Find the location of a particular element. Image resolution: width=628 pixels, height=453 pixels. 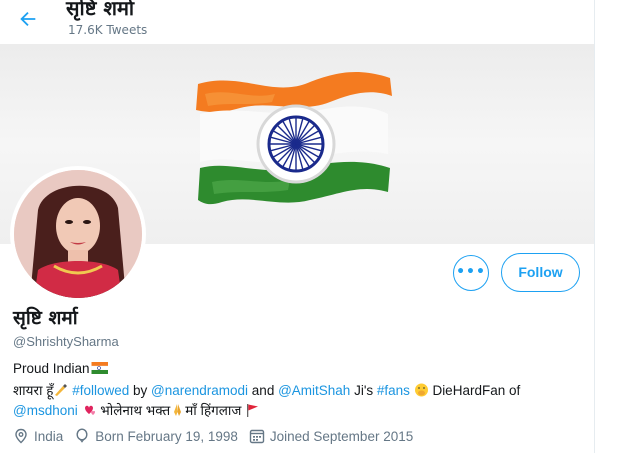

bio-text: भोलेनाथ भक्त is located at coordinates (133, 410).